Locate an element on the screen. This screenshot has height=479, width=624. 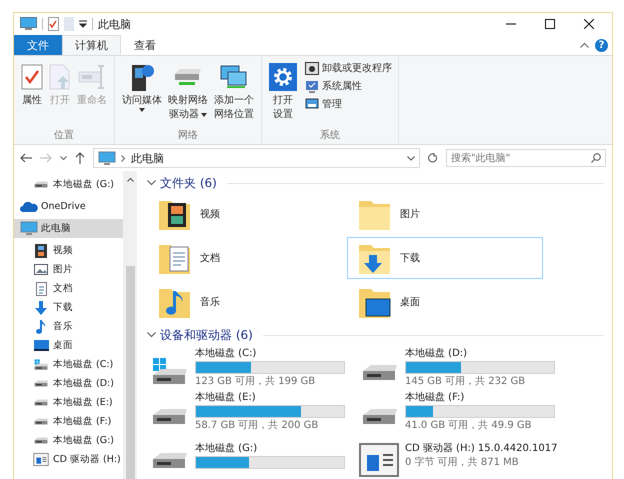
sidebar-item: 音乐 is located at coordinates (68, 326).